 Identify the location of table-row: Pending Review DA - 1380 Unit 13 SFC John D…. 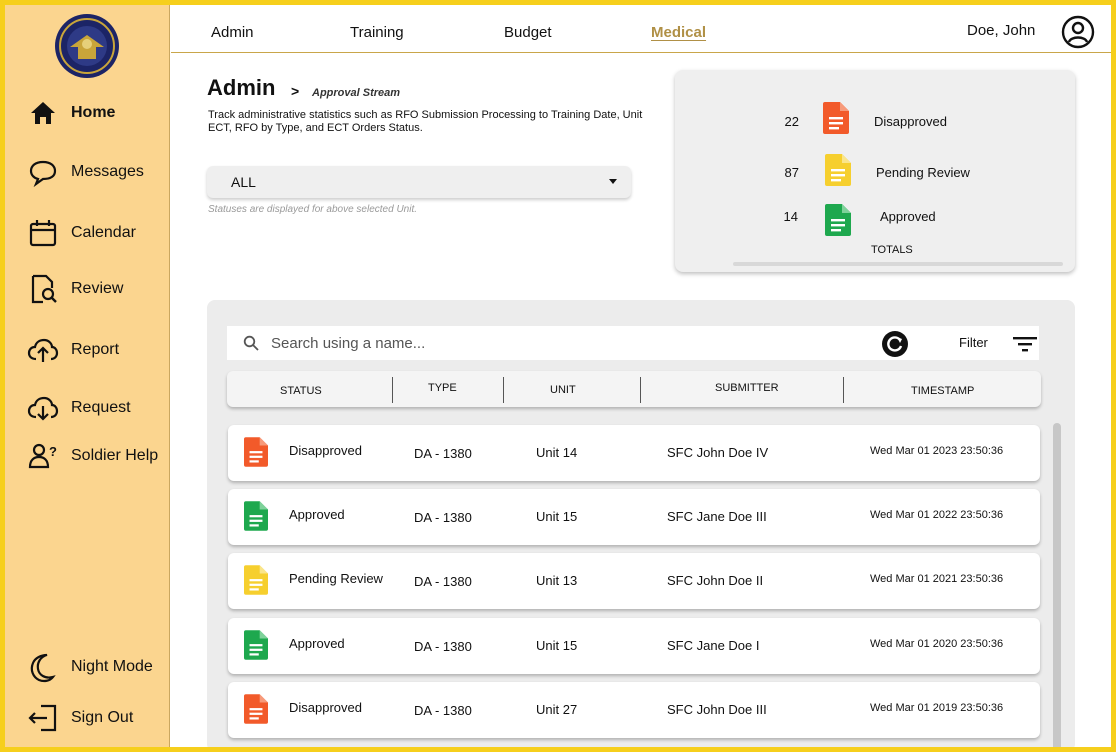
(634, 581).